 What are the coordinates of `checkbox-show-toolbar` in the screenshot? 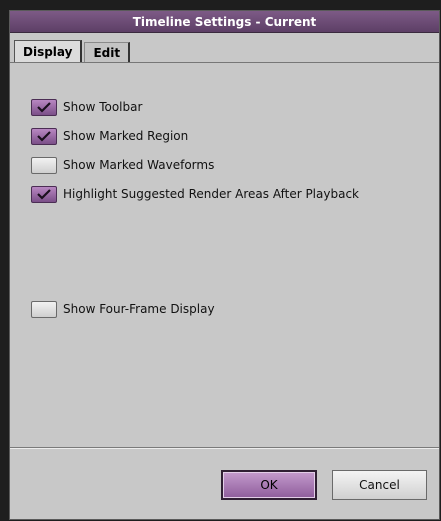 It's located at (44, 107).